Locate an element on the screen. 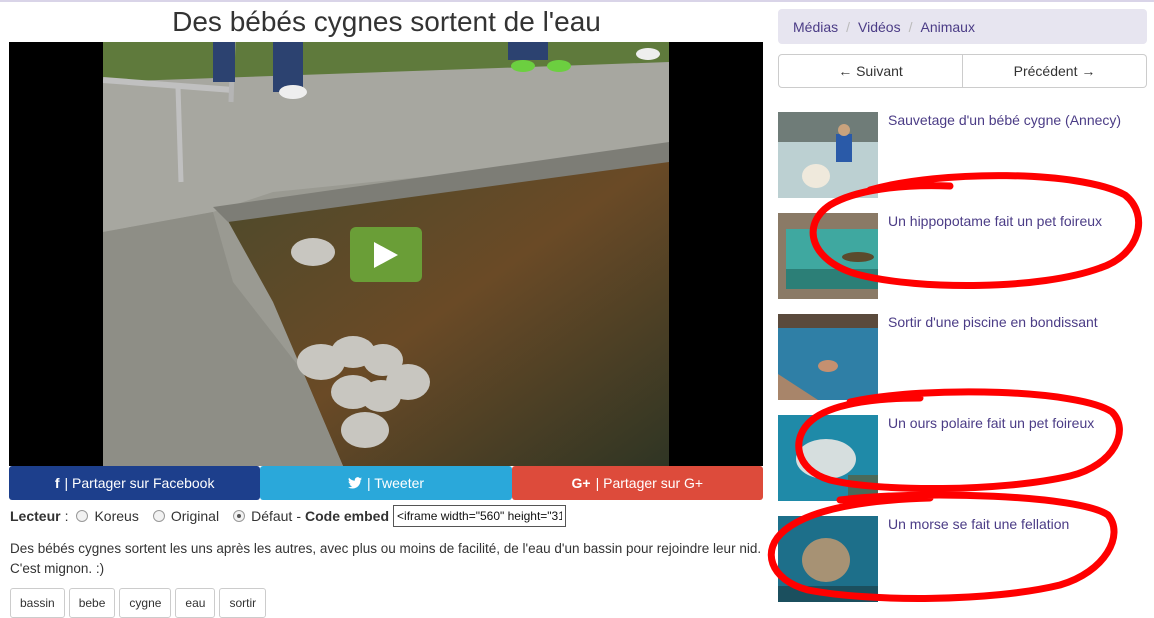 This screenshot has height=618, width=1154. radio-defaut is located at coordinates (239, 516).